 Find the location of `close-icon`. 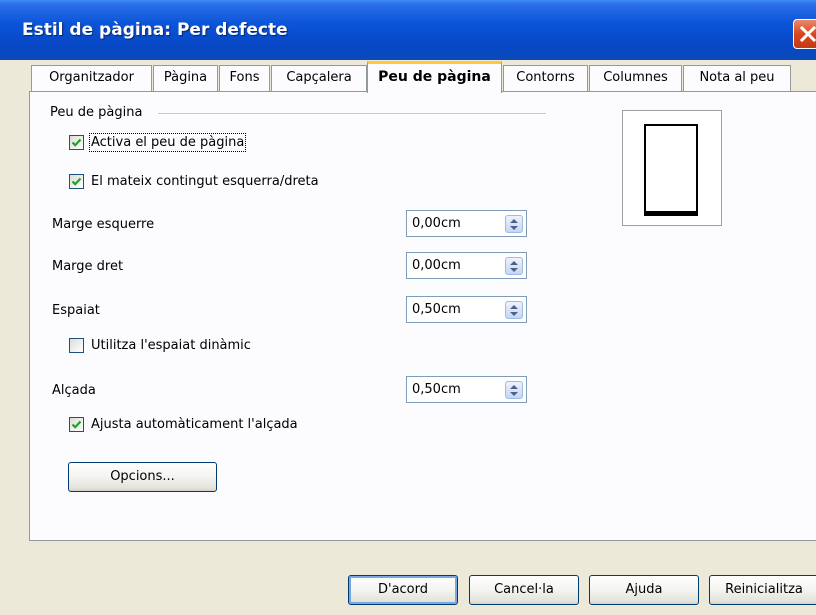

close-icon is located at coordinates (807, 34).